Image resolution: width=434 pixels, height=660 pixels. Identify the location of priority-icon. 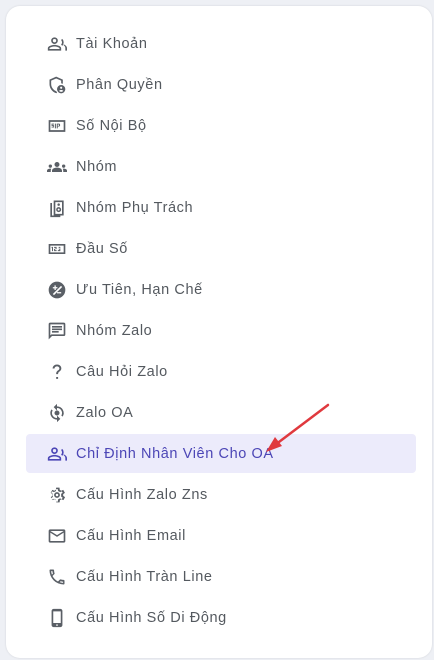
(57, 290).